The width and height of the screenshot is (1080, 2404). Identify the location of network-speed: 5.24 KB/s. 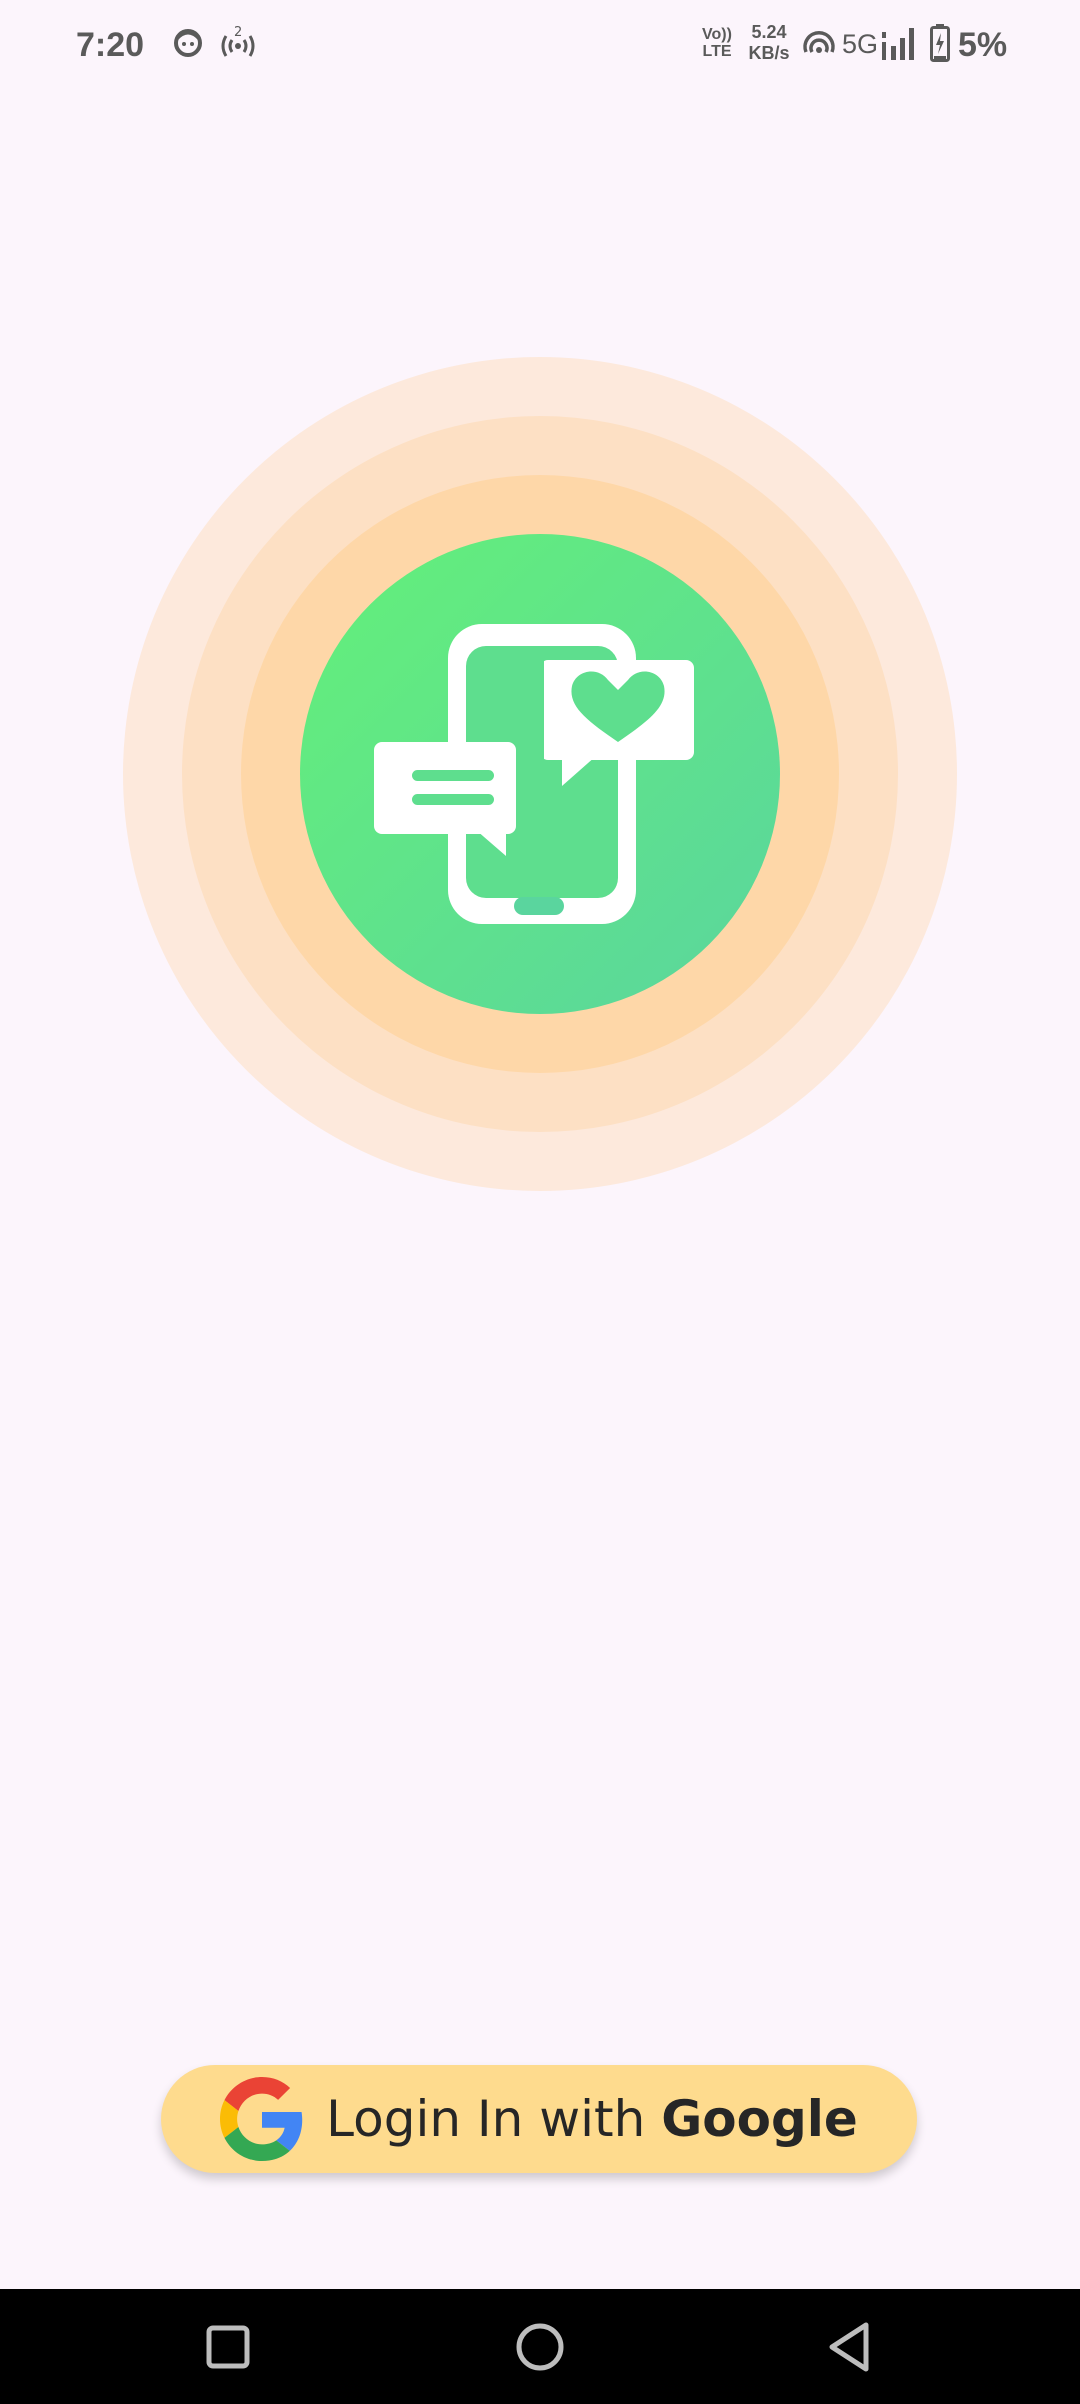
(769, 43).